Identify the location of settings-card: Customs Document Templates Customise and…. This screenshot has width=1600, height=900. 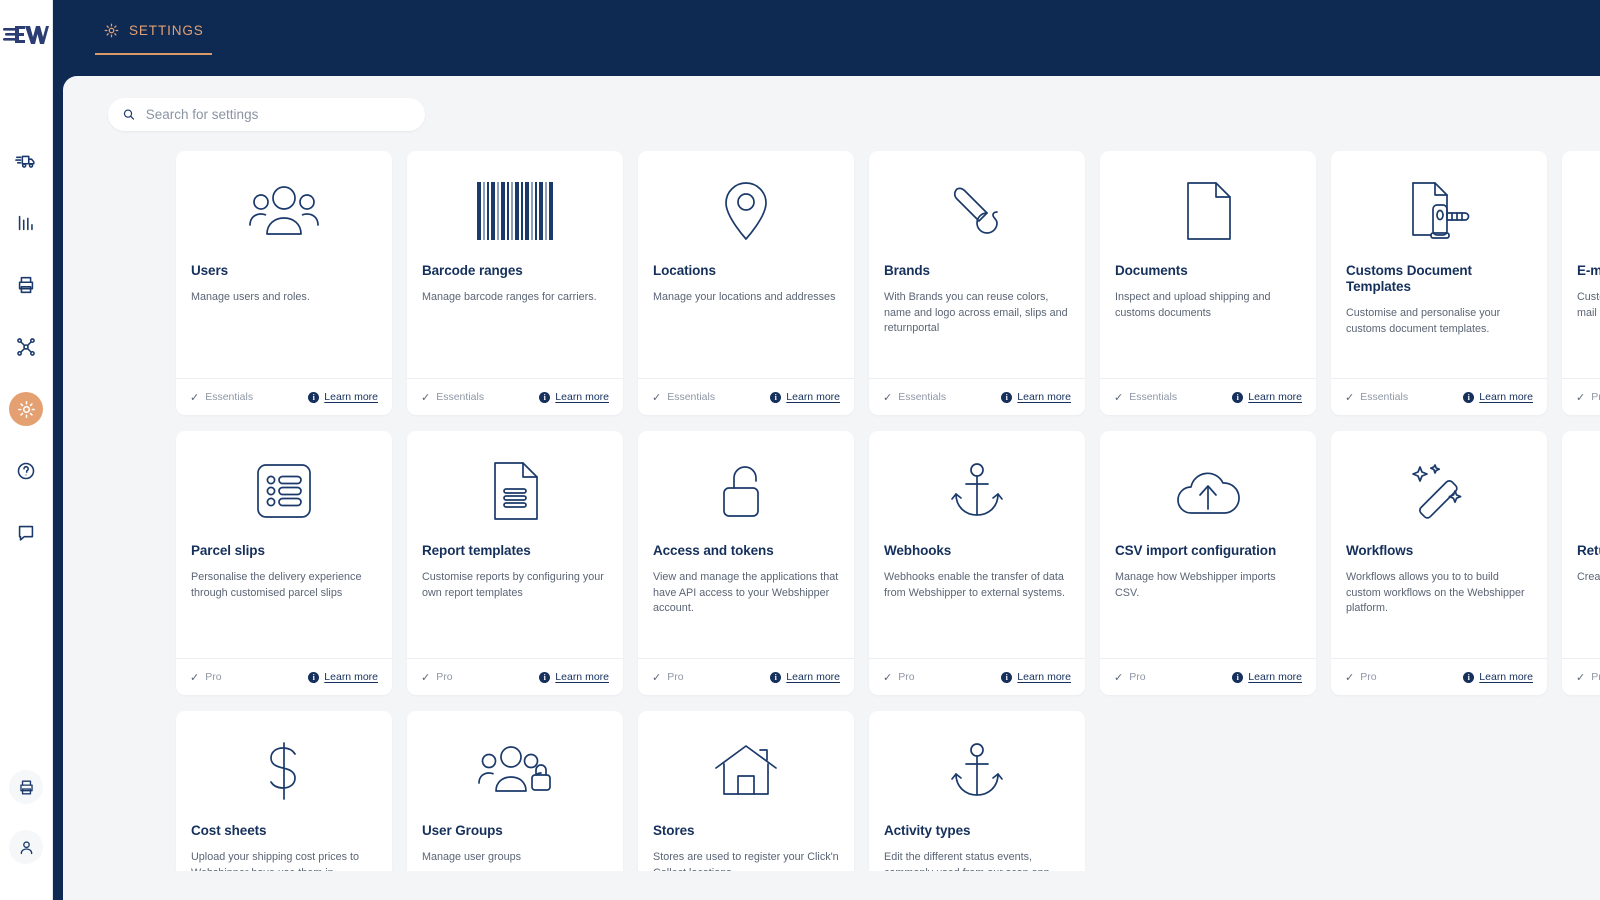
(1439, 283).